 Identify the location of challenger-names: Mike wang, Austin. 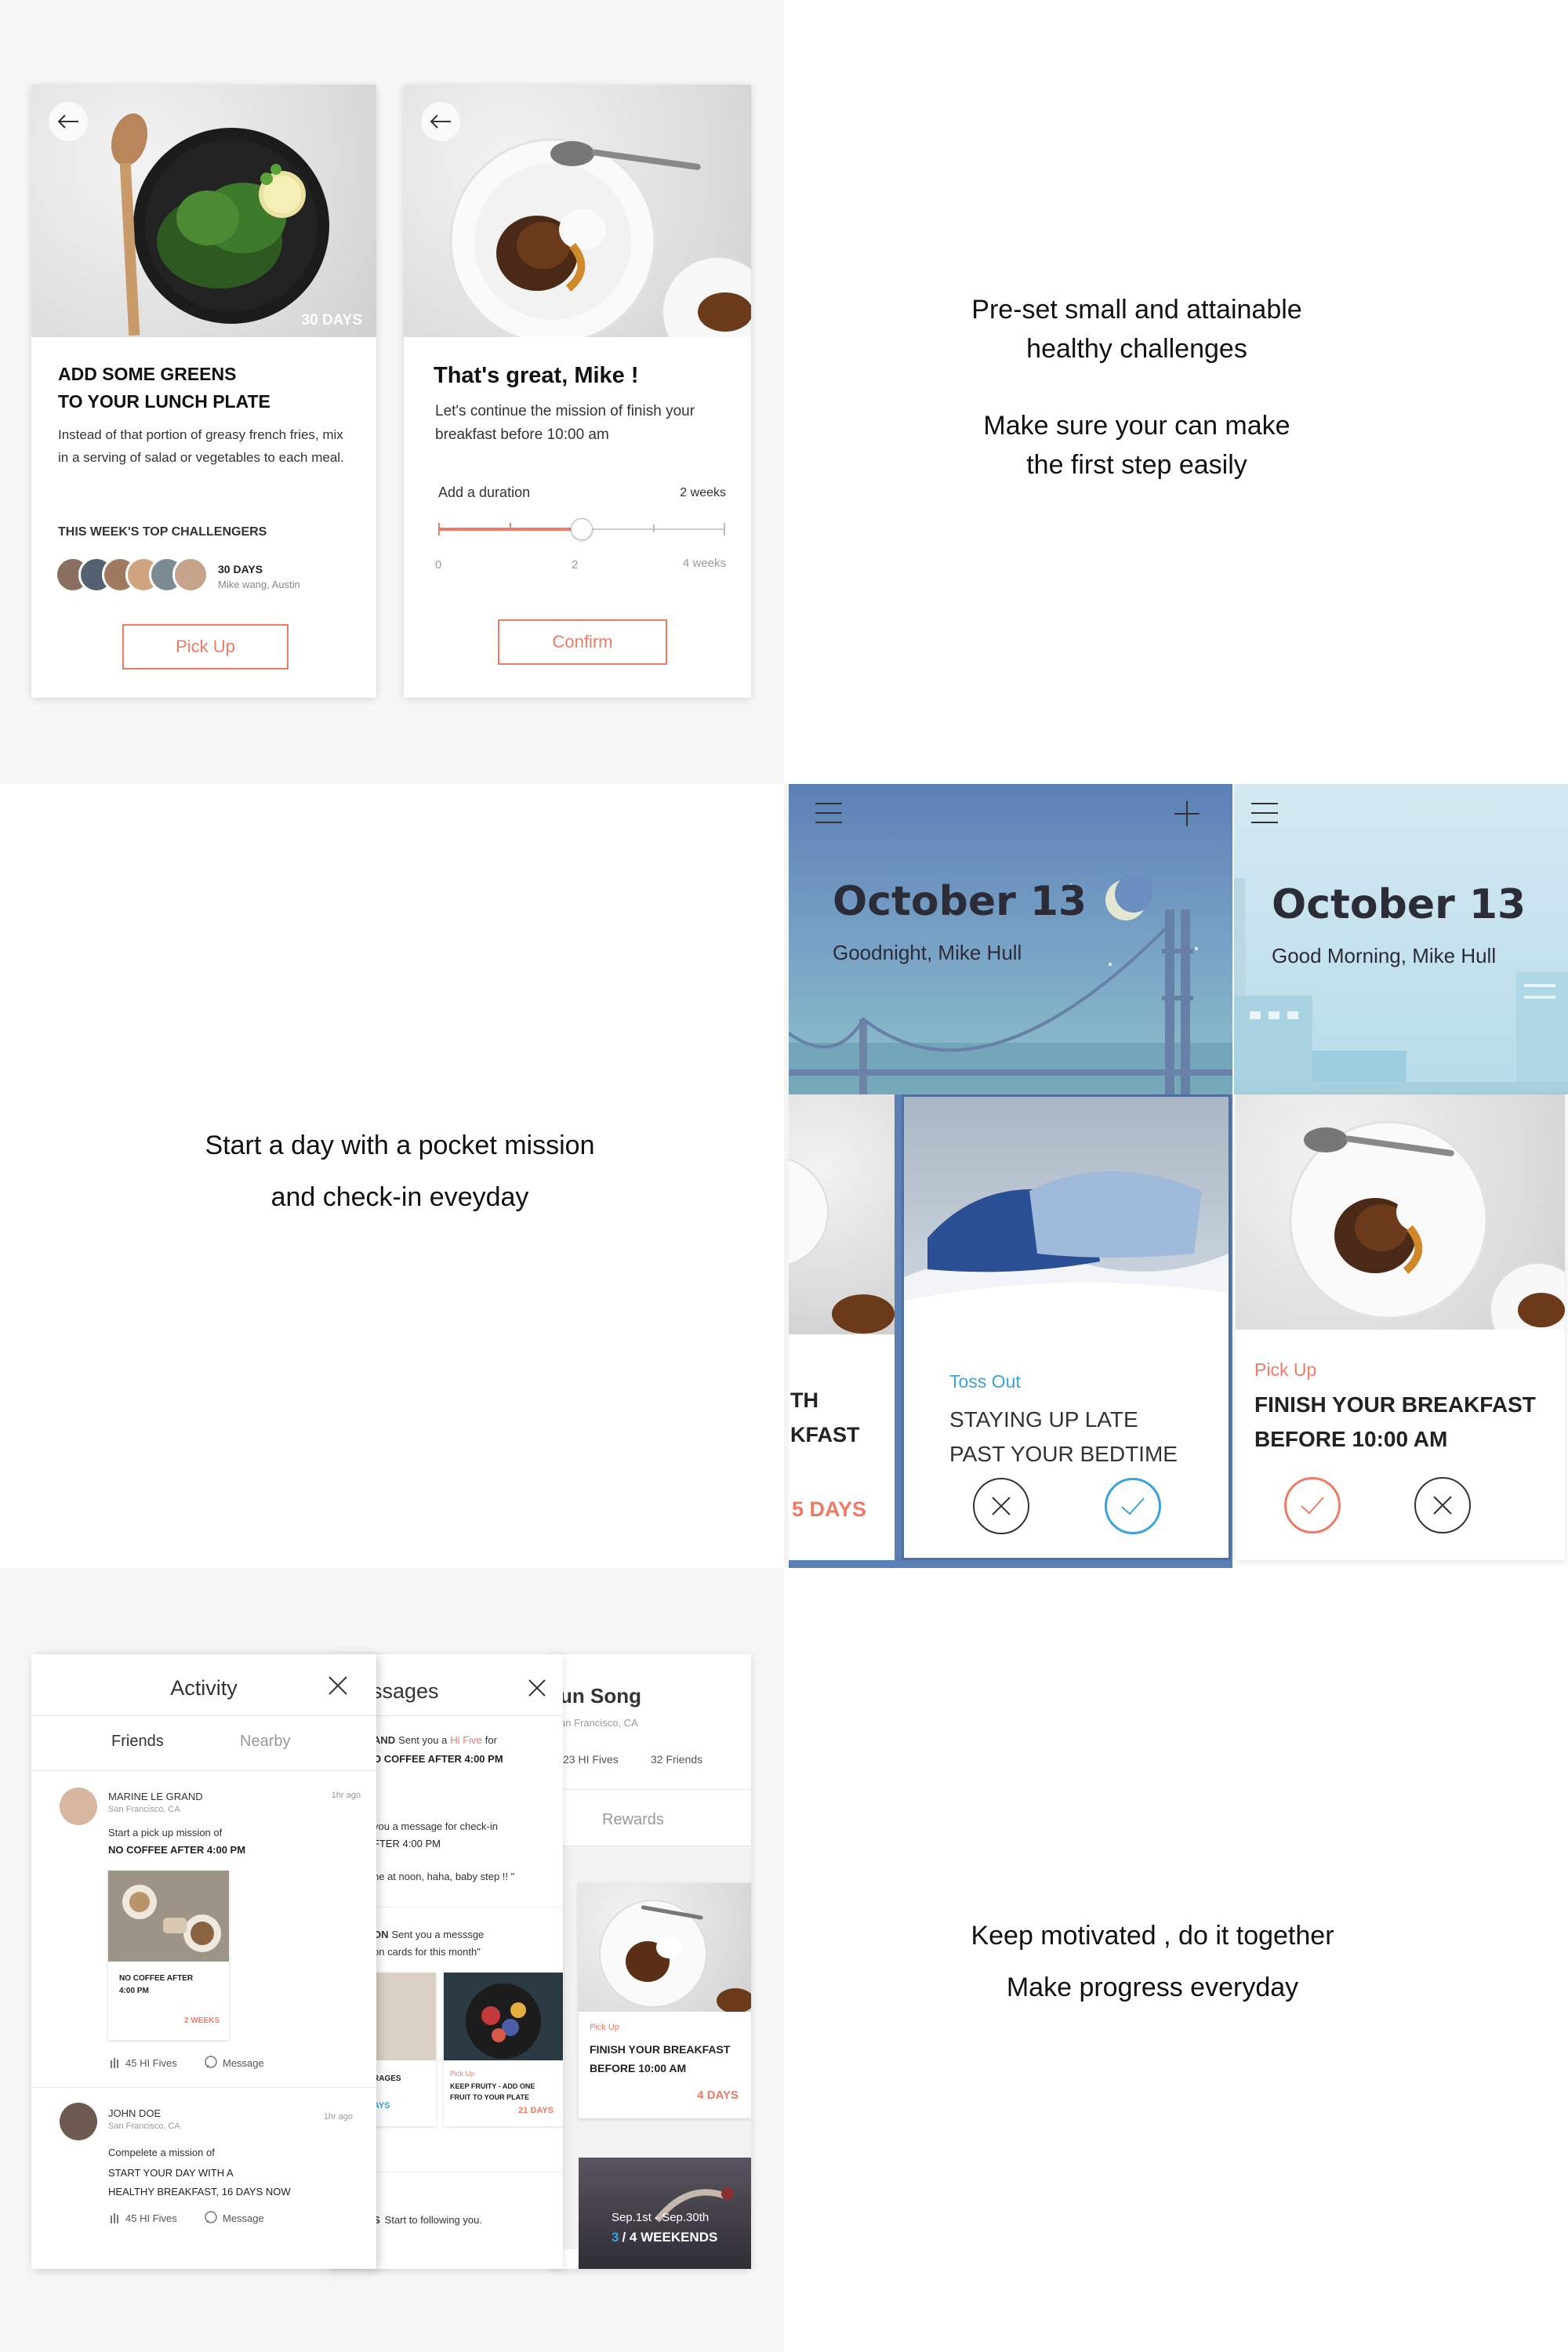
(259, 584).